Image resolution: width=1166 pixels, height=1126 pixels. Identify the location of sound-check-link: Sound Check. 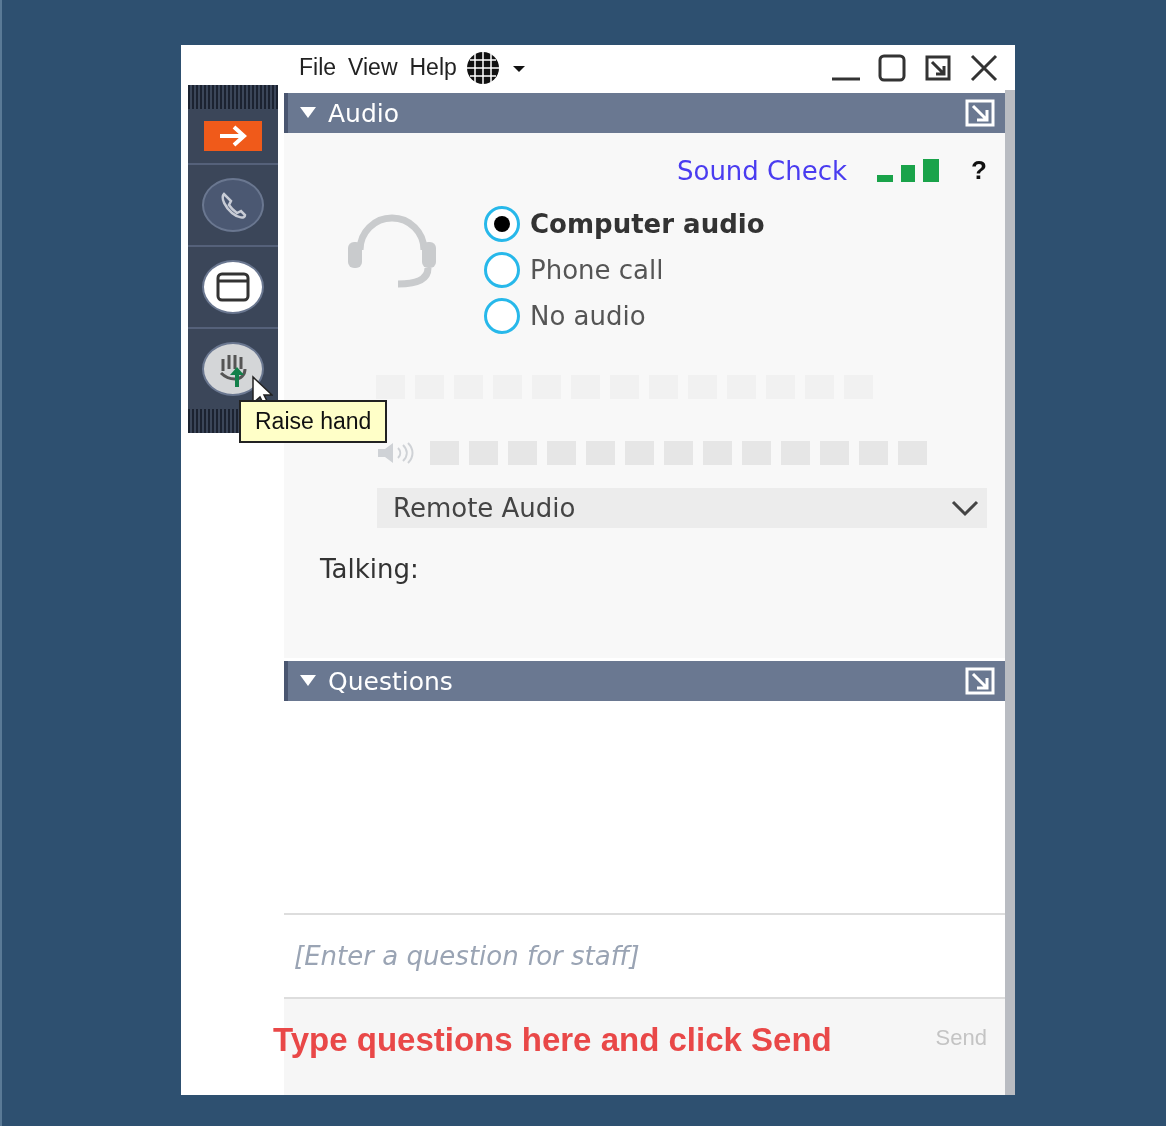
(762, 170).